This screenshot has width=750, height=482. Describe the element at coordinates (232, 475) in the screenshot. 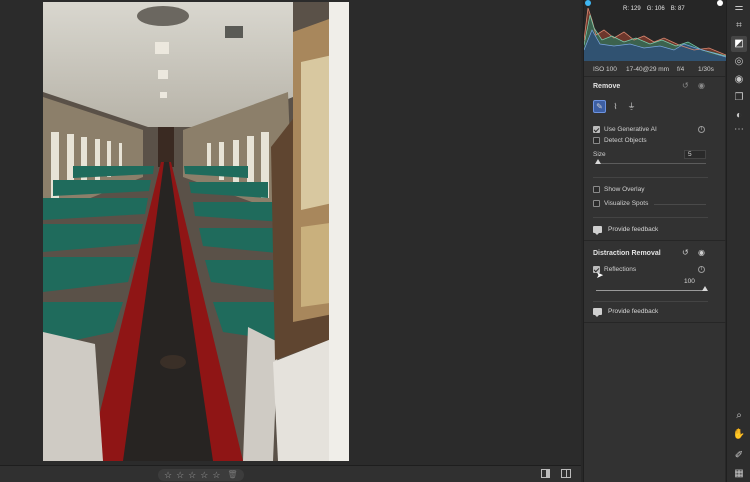

I see `trash-icon: 🗑` at that location.